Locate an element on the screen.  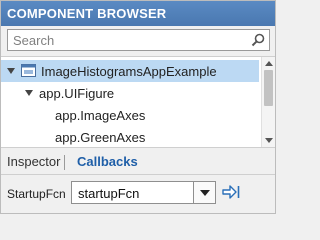
tree-item-label: app.ImageAxes is located at coordinates (100, 115).